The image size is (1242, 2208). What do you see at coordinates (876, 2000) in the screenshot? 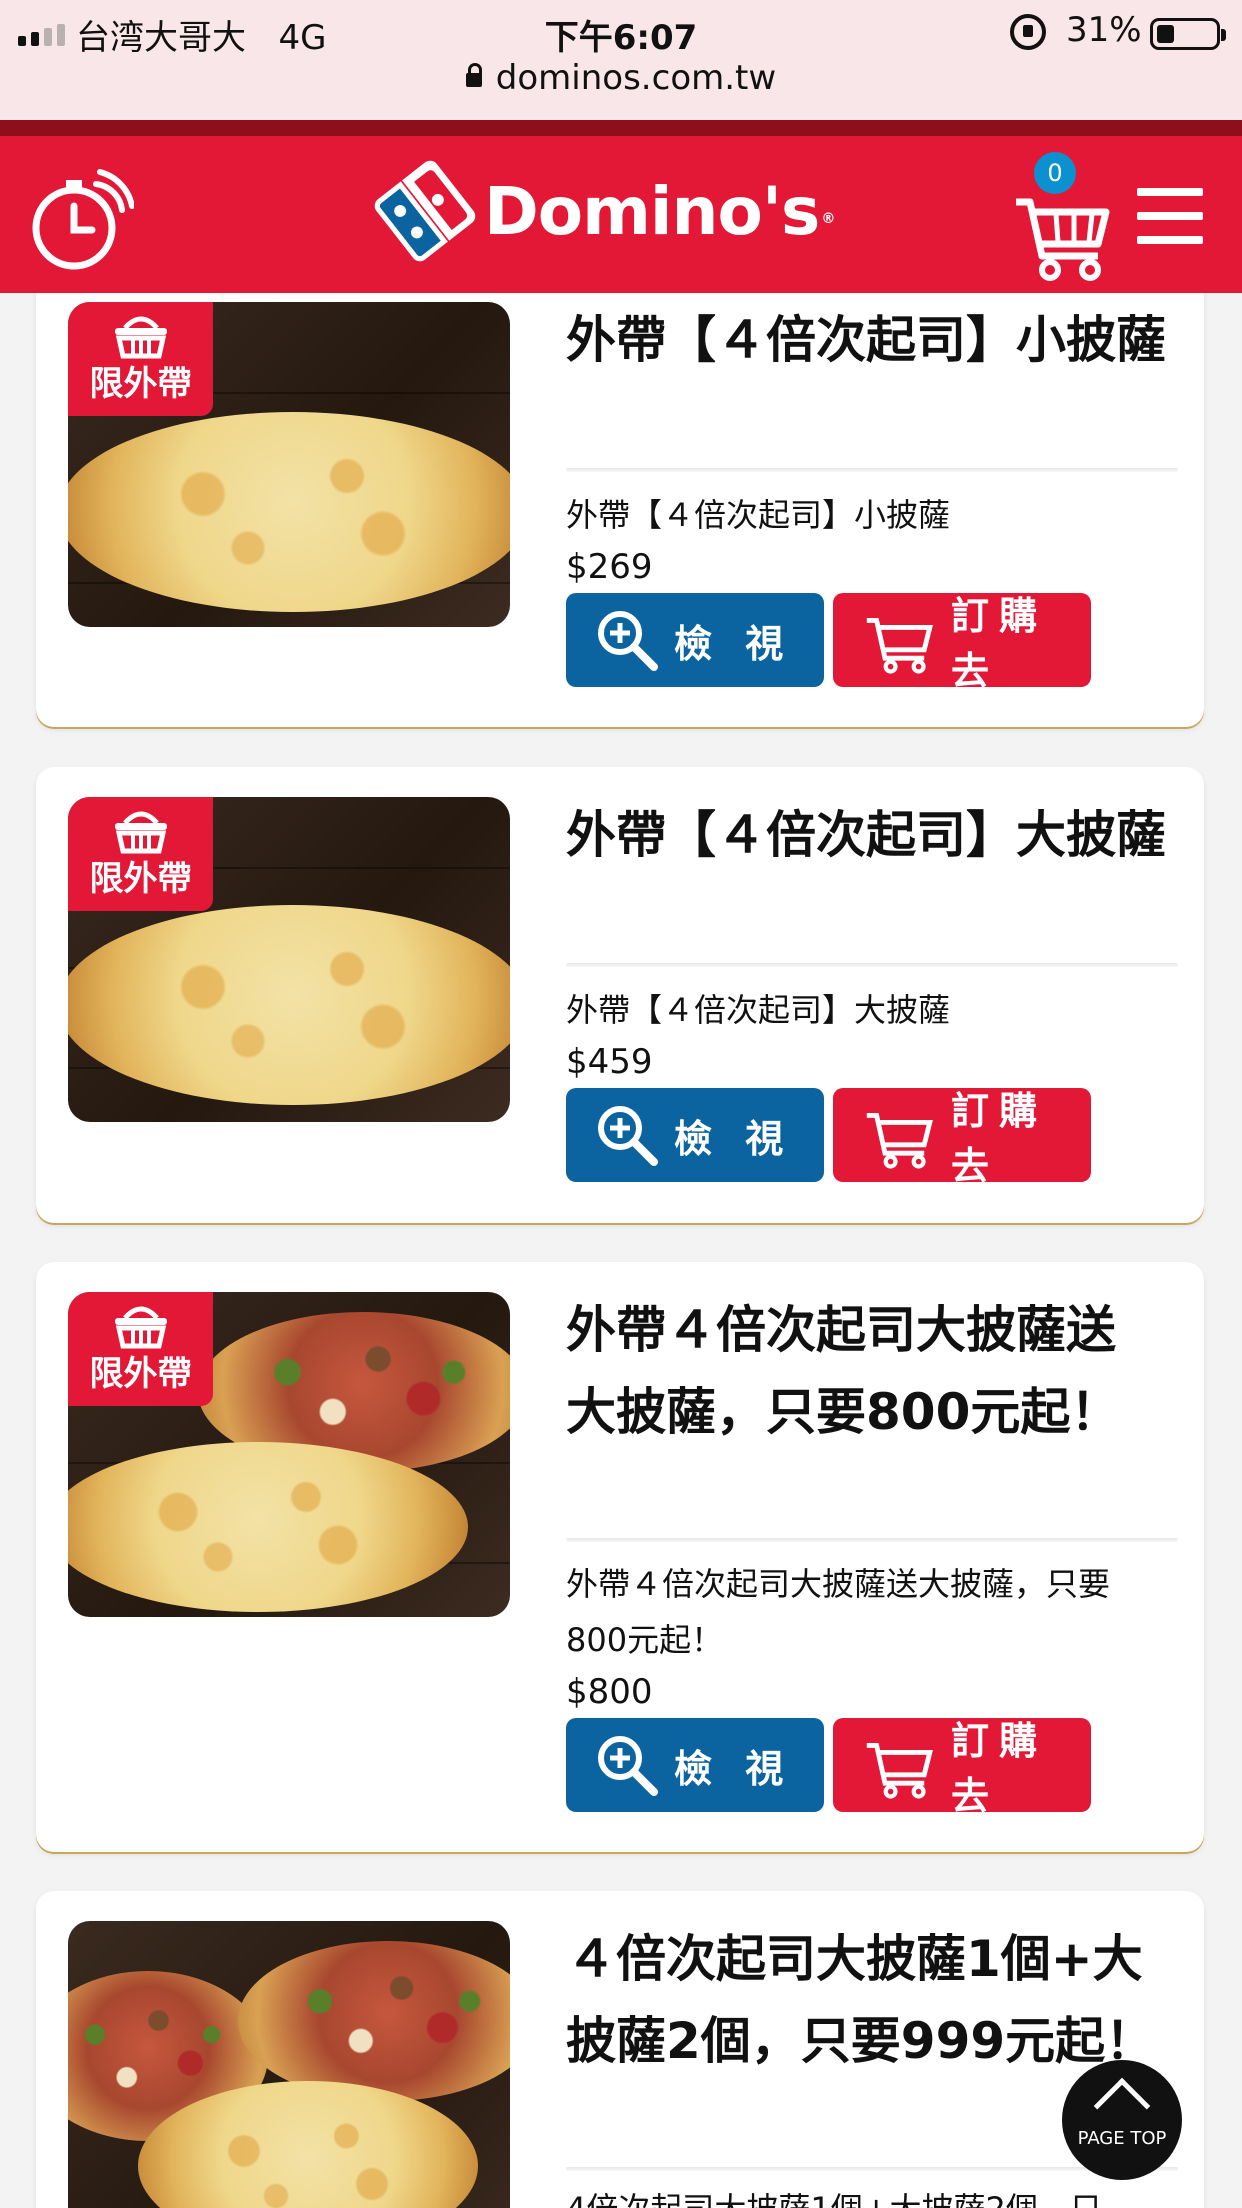
I see `product-title: ４倍次起司大披薩1個+大披薩2個，只要999元起！` at bounding box center [876, 2000].